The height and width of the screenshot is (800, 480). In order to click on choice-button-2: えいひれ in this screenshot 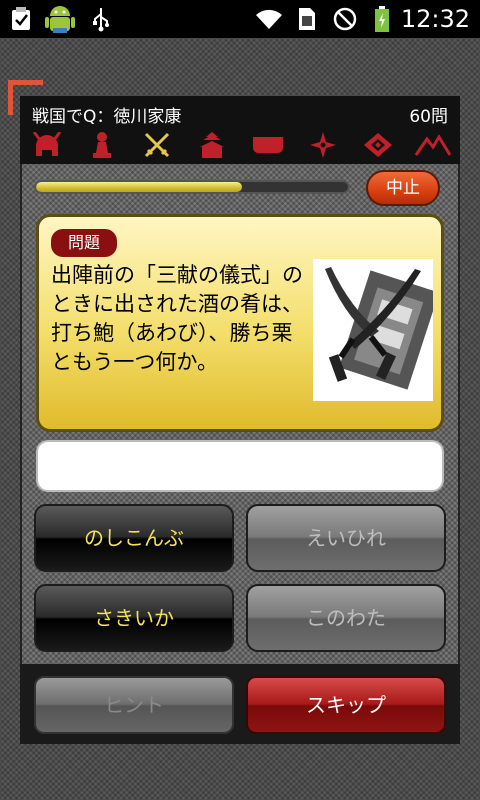, I will do `click(346, 538)`.